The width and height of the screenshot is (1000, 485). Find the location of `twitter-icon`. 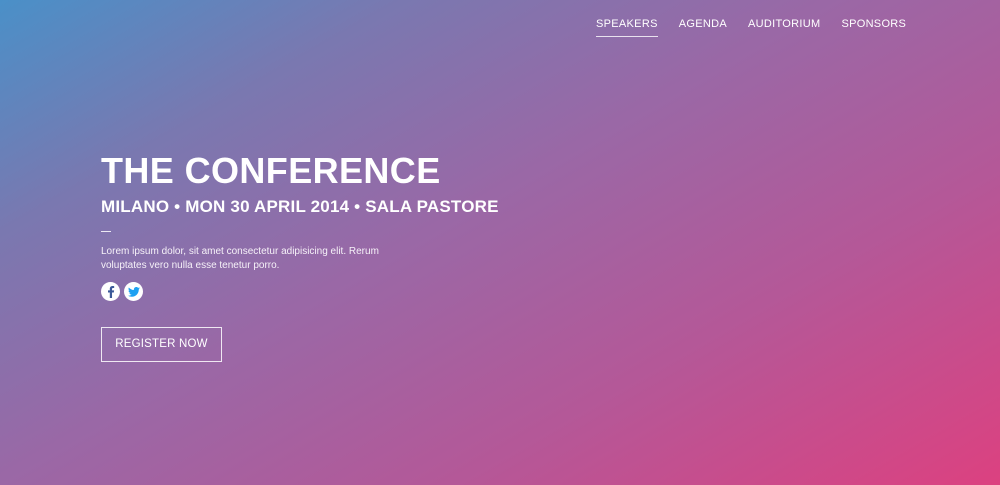

twitter-icon is located at coordinates (133, 291).